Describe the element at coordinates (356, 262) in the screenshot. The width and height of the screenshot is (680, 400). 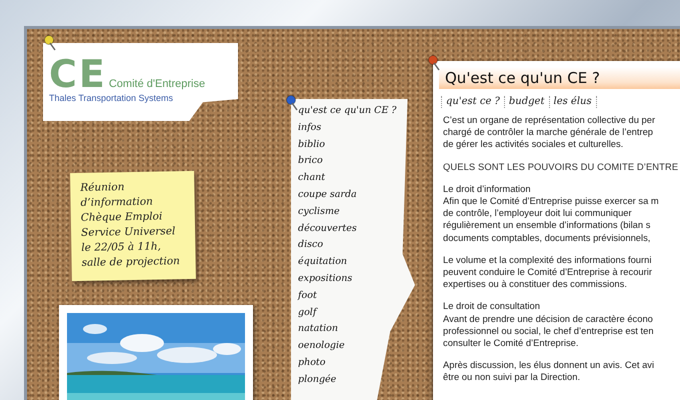
I see `menu-link: équitation` at that location.